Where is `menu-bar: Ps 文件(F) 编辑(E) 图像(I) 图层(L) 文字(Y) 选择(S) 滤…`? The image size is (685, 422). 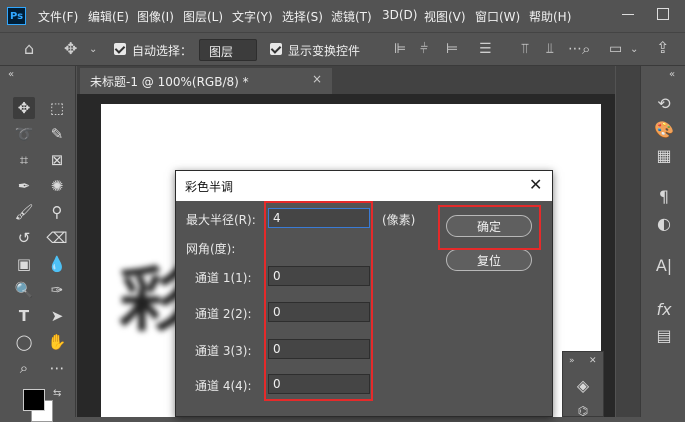
menu-bar: Ps 文件(F) 编辑(E) 图像(I) 图层(L) 文字(Y) 选择(S) 滤… is located at coordinates (342, 16).